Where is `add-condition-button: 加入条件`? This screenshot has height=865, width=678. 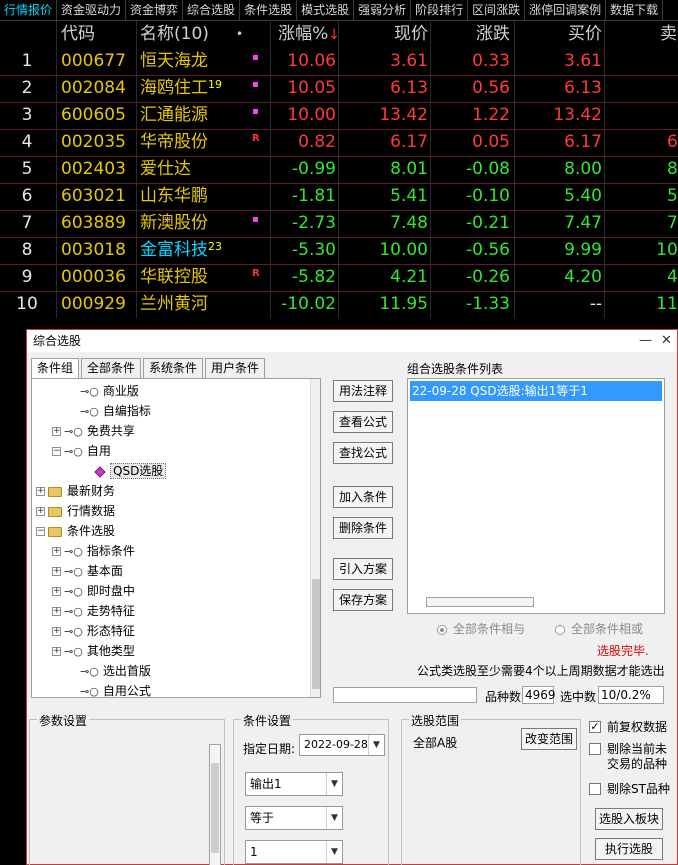
add-condition-button: 加入条件 is located at coordinates (363, 497).